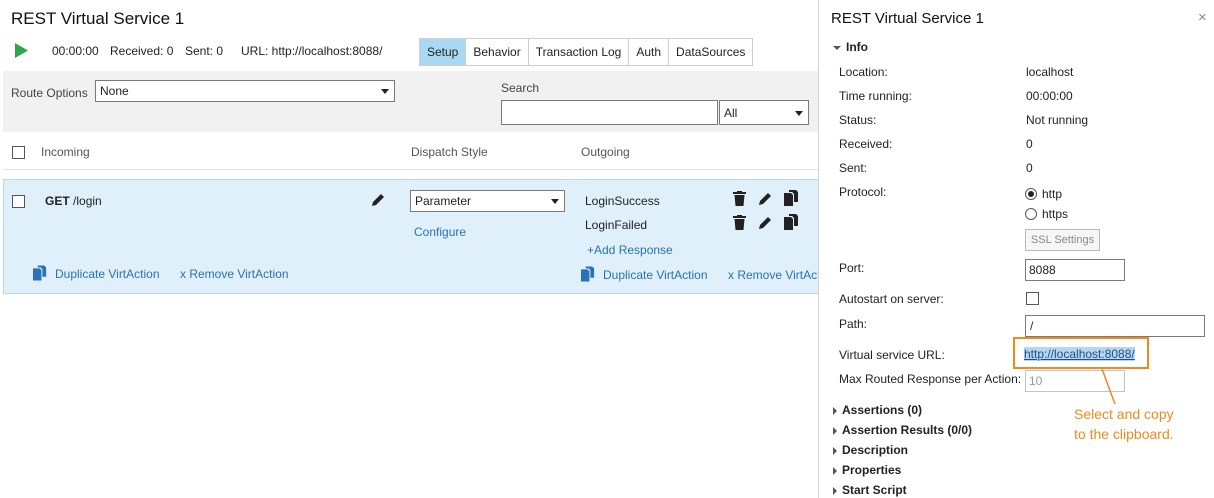 The width and height of the screenshot is (1214, 498). What do you see at coordinates (852, 268) in the screenshot?
I see `port-label: Port:` at bounding box center [852, 268].